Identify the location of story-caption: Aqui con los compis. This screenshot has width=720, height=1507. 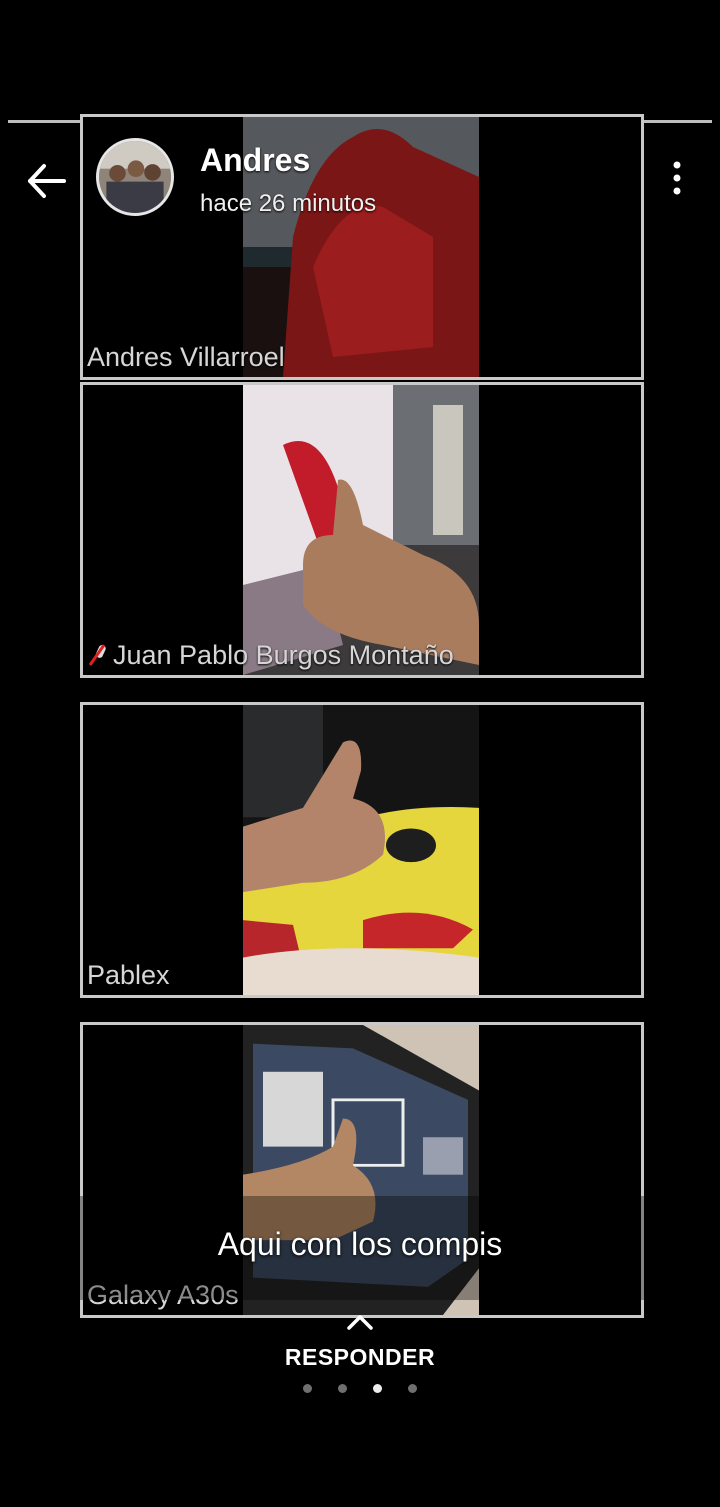
(360, 1244).